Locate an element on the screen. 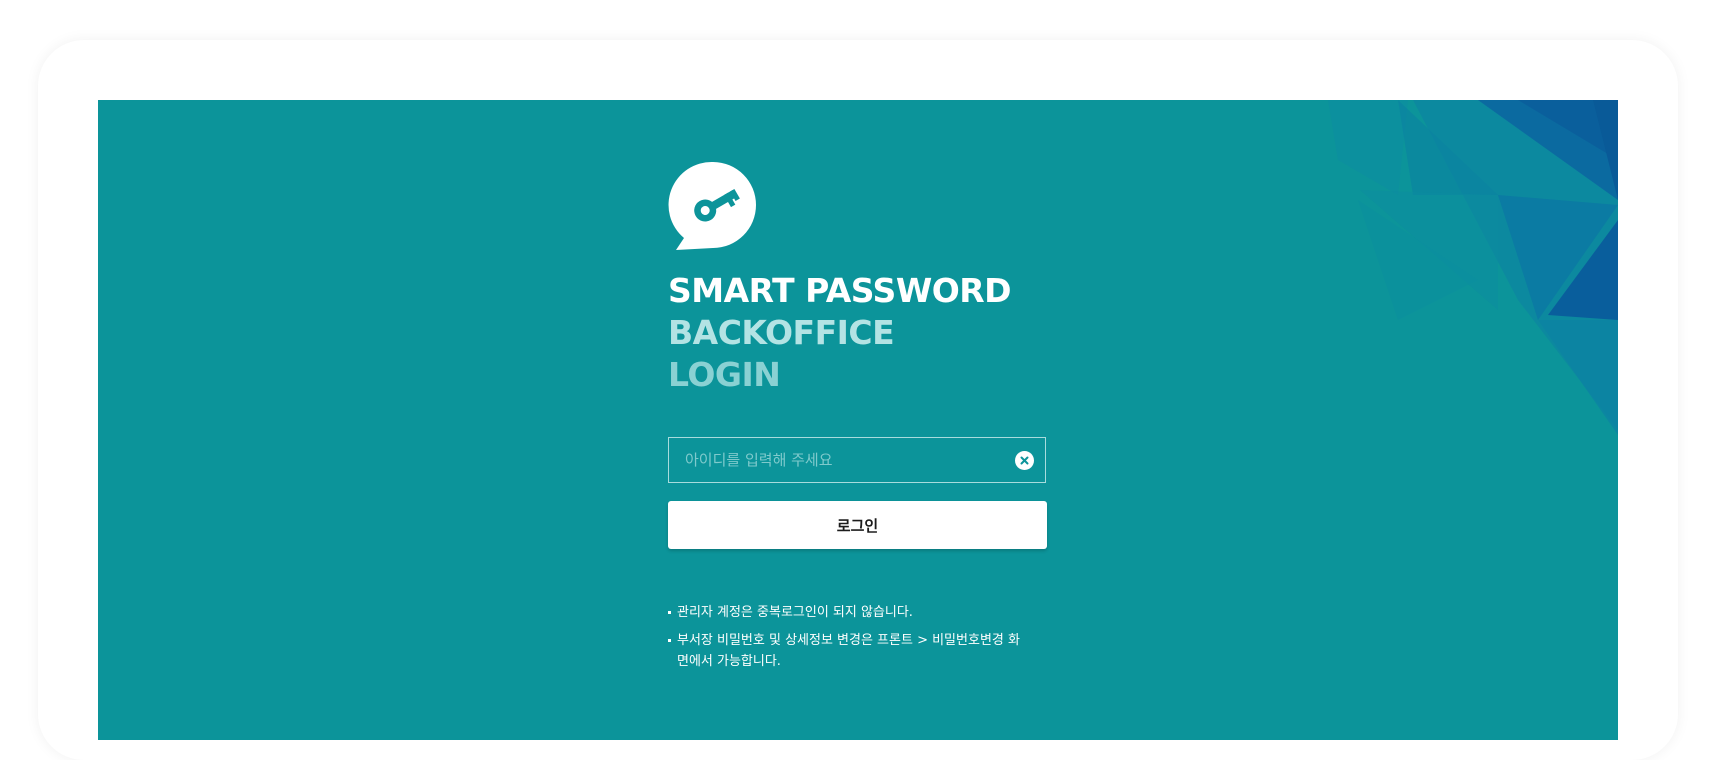  notice-item-duplicate-login: 관리자 계정은 중복로그인이 되지 않습니다. is located at coordinates (848, 612).